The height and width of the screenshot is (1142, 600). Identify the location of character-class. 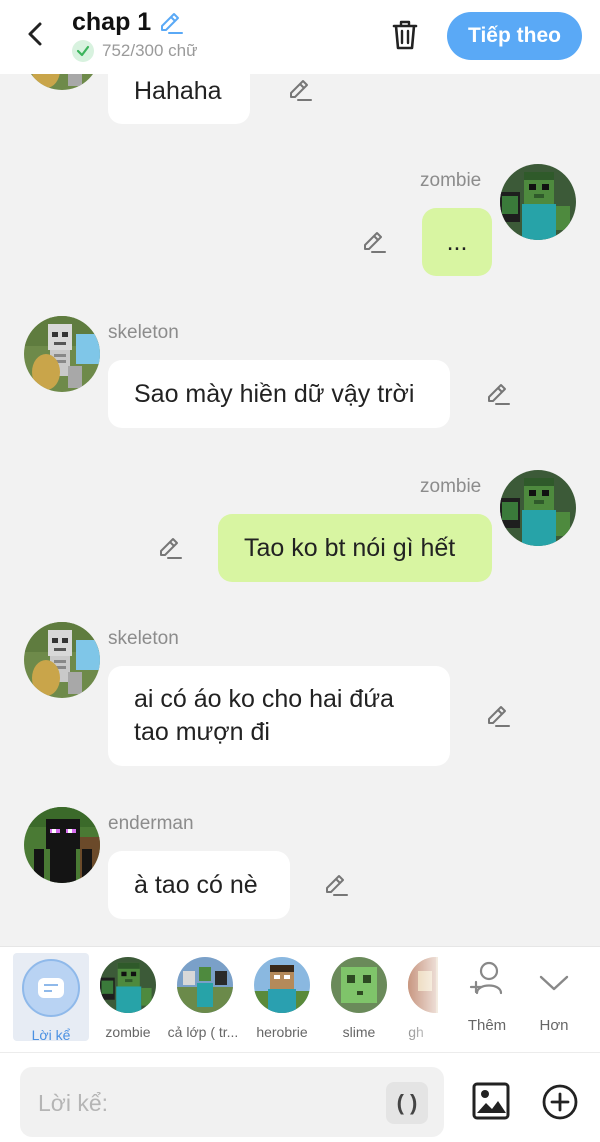
(205, 985).